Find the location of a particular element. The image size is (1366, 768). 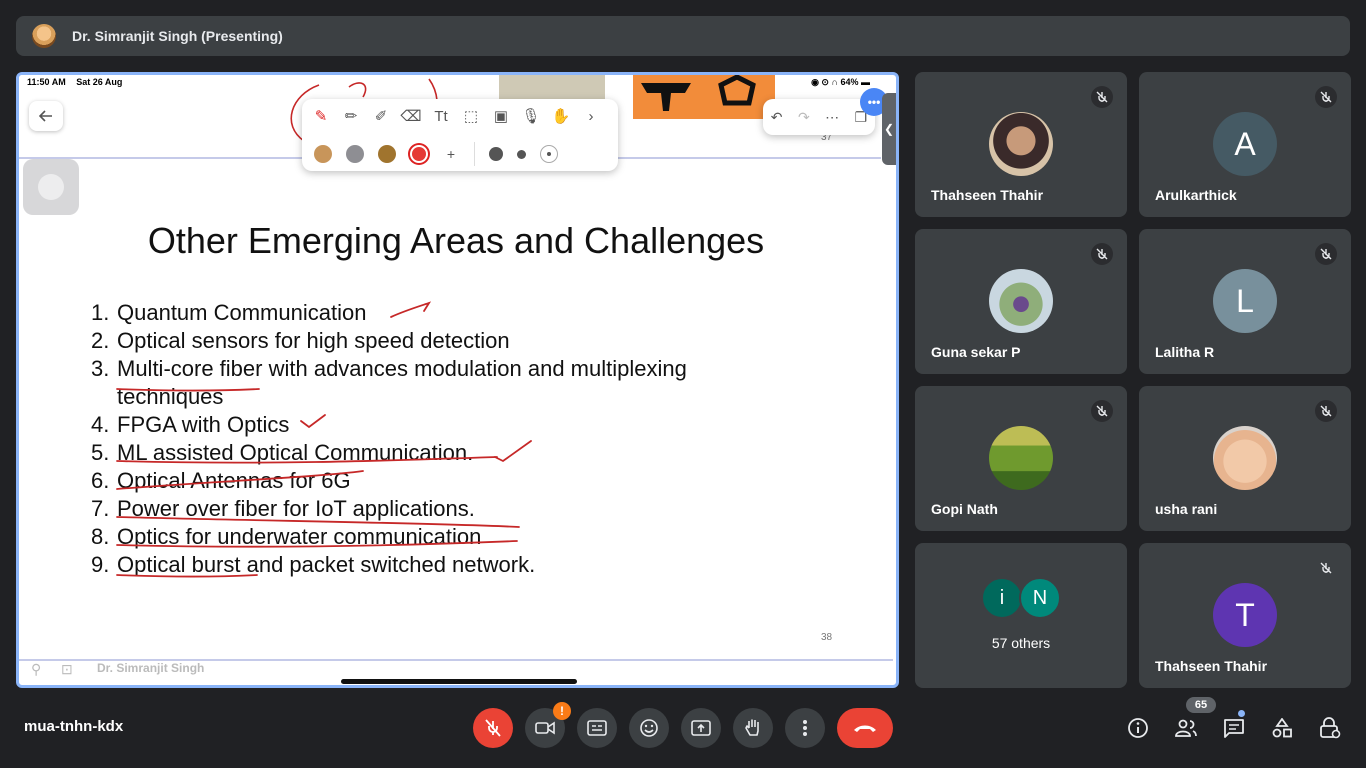

ink-annotations is located at coordinates (324, 439).